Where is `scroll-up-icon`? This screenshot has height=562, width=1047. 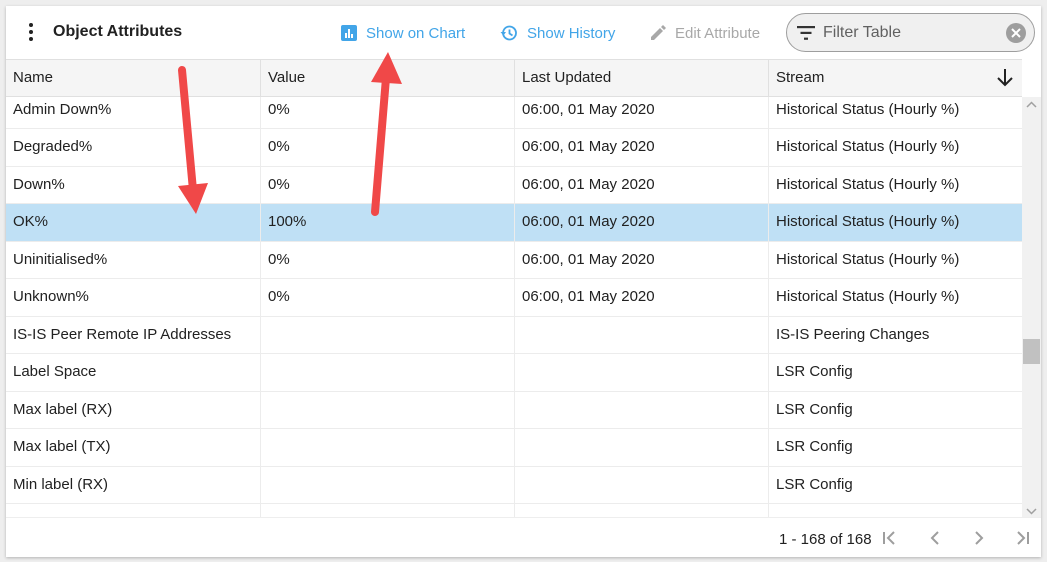 scroll-up-icon is located at coordinates (1031, 104).